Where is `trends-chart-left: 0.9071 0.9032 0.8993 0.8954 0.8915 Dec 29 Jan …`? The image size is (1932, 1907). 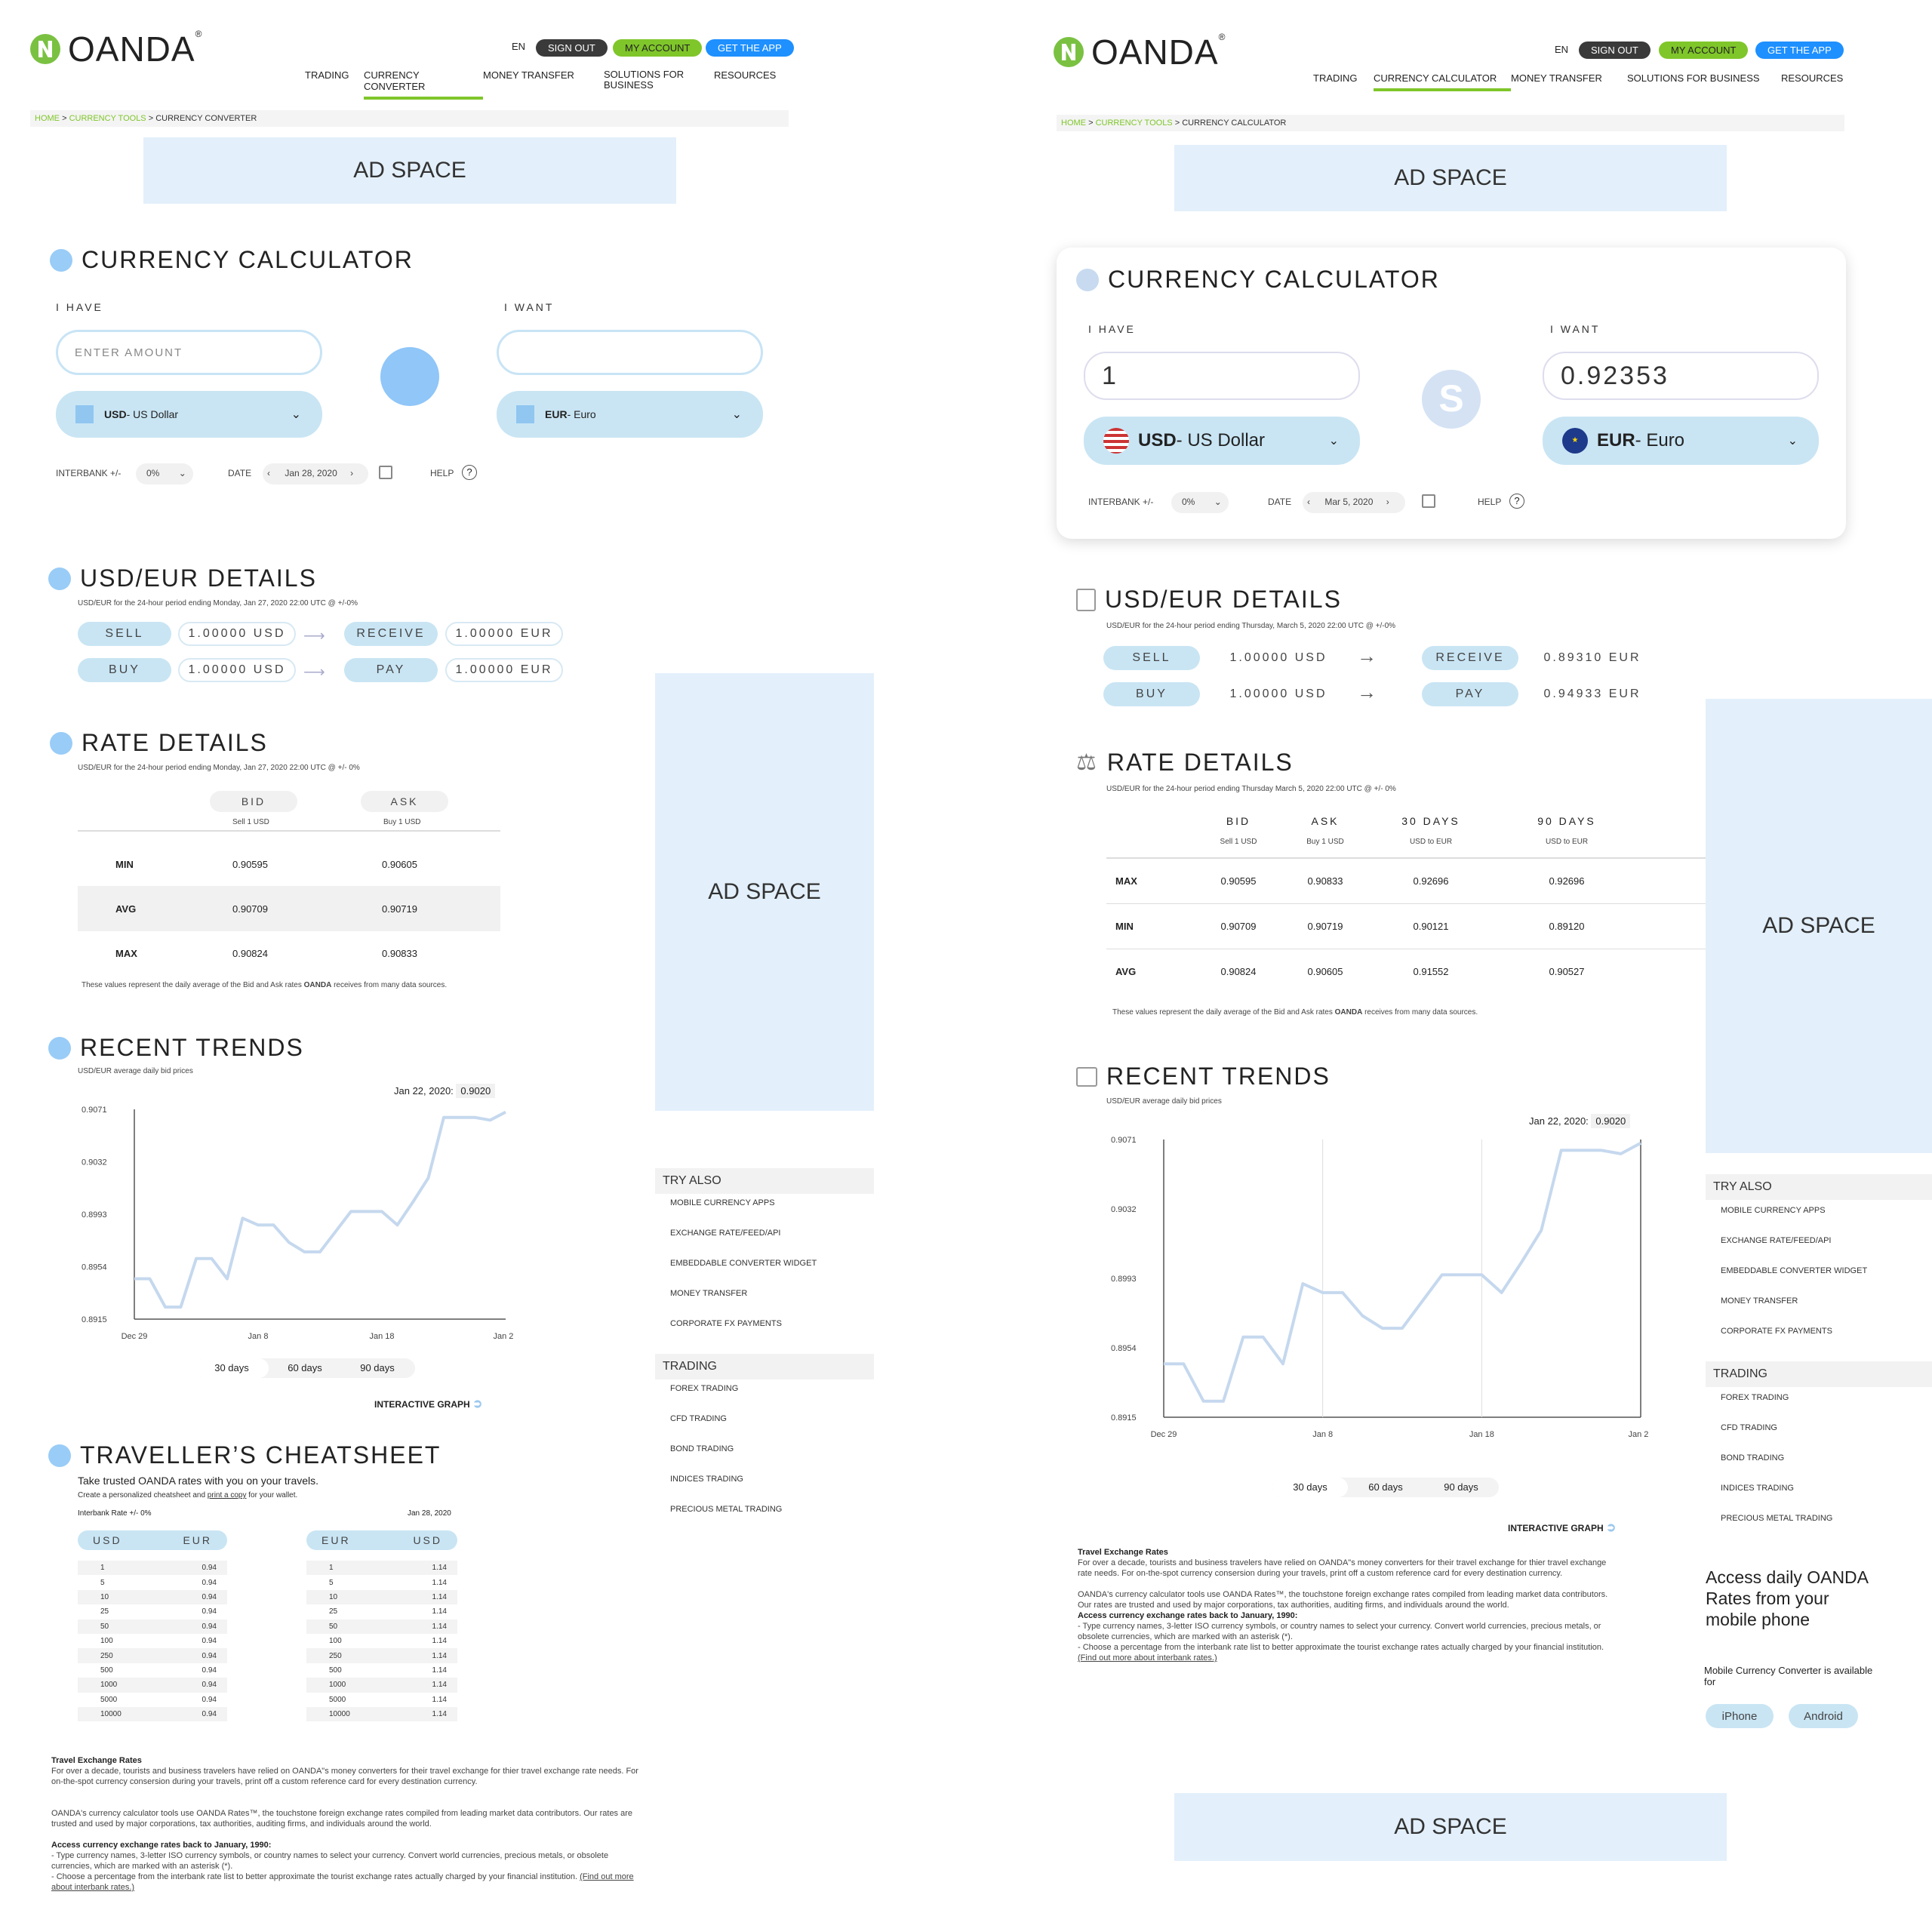 trends-chart-left: 0.9071 0.9032 0.8993 0.8954 0.8915 Dec 29 Jan … is located at coordinates (294, 1226).